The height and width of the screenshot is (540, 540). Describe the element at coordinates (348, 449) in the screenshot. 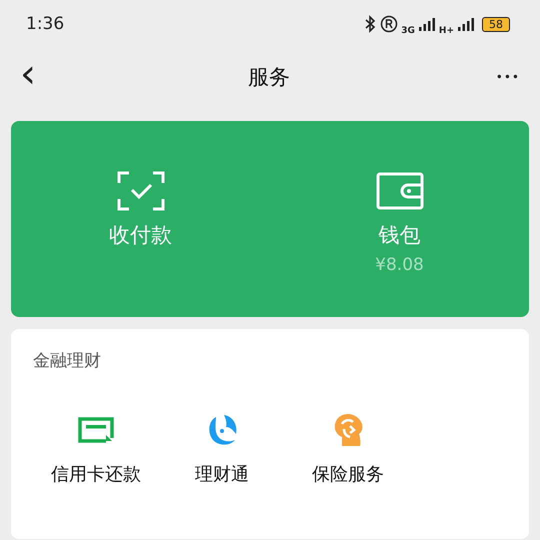

I see `service-item: 保险服务` at that location.